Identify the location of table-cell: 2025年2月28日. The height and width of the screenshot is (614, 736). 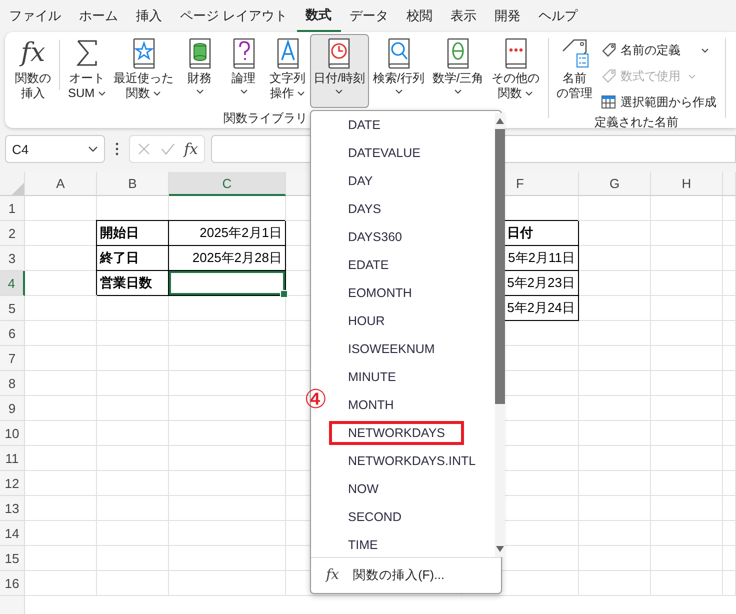
(227, 258).